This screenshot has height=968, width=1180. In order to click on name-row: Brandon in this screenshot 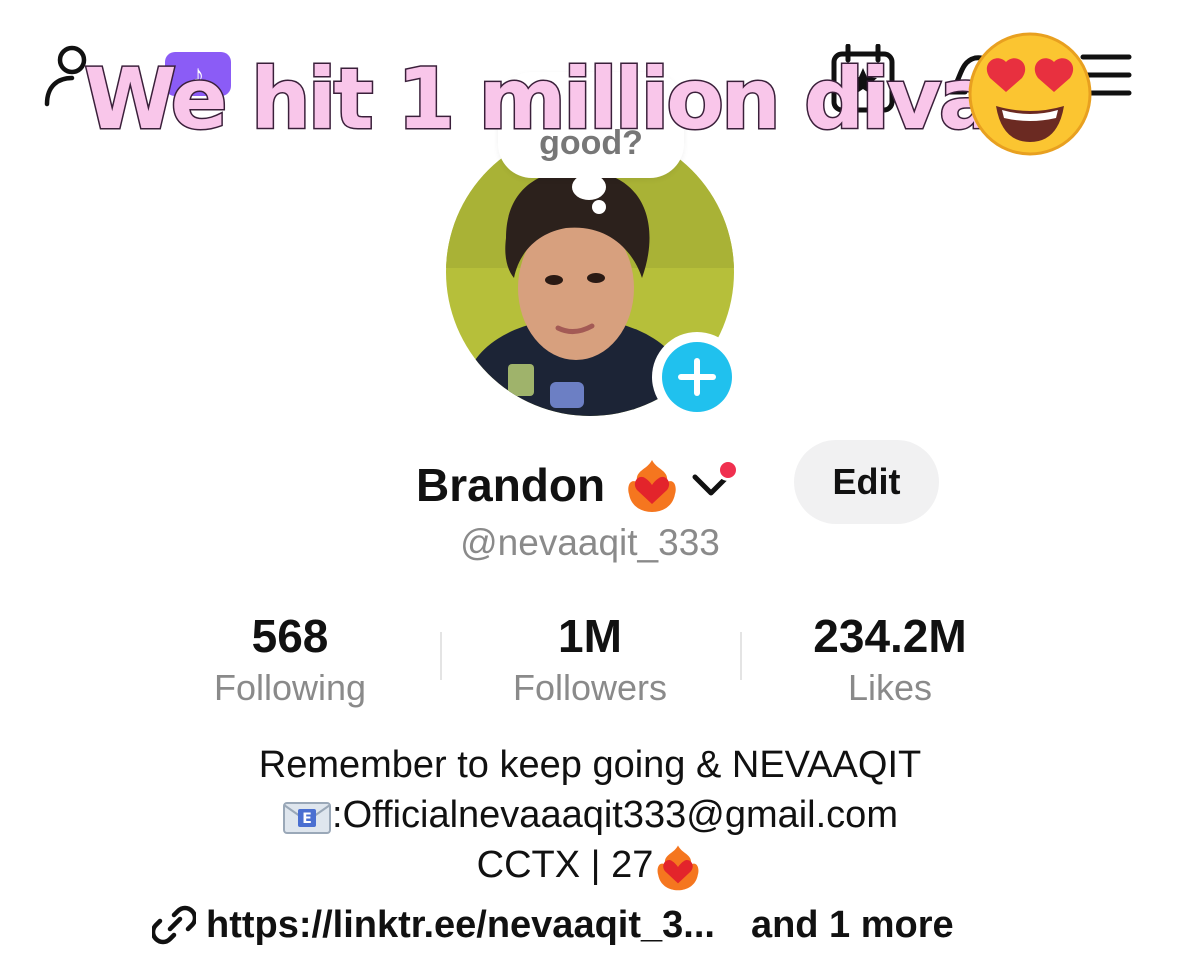, I will do `click(578, 485)`.